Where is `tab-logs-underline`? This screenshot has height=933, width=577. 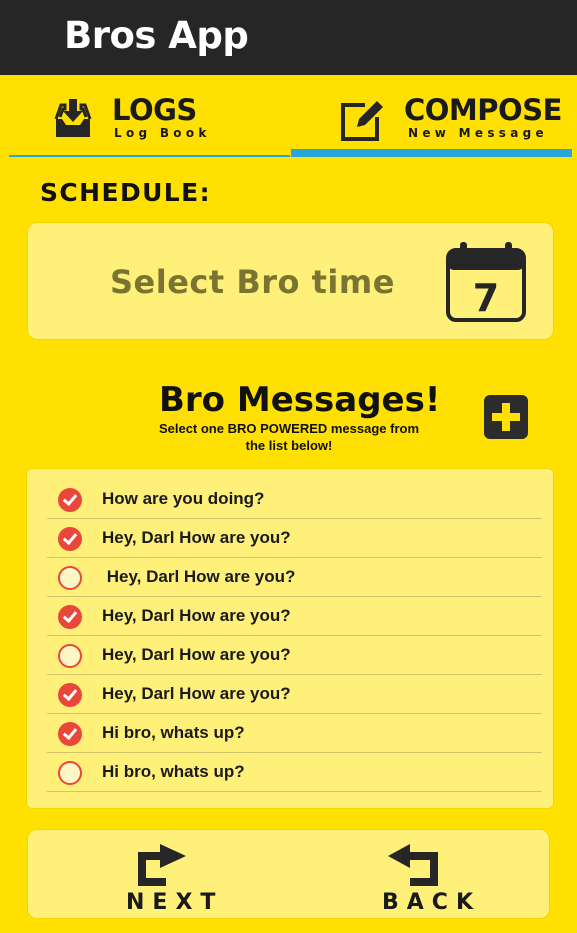
tab-logs-underline is located at coordinates (149, 156).